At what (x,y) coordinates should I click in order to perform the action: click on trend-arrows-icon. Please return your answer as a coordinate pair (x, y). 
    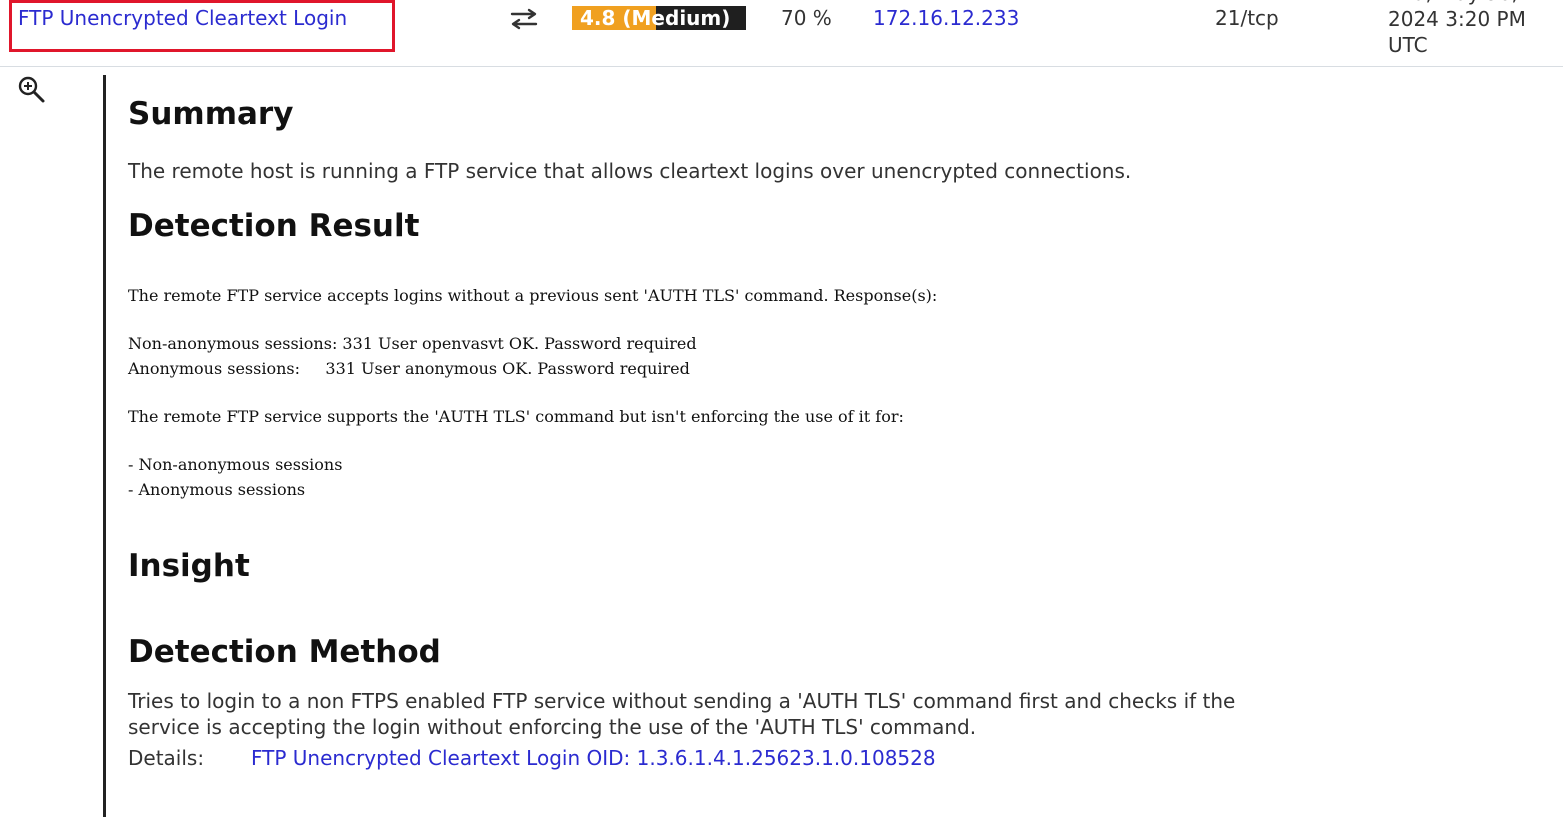
    Looking at the image, I should click on (524, 19).